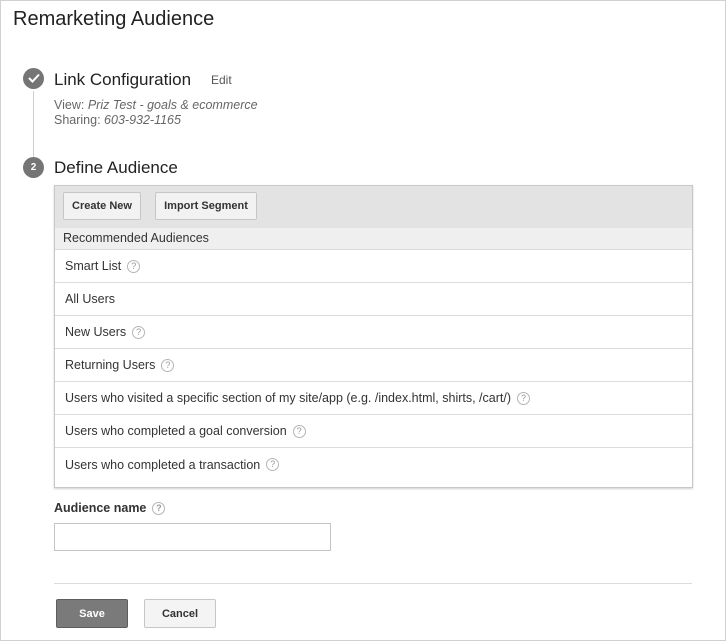 This screenshot has height=641, width=726. I want to click on divider, so click(373, 583).